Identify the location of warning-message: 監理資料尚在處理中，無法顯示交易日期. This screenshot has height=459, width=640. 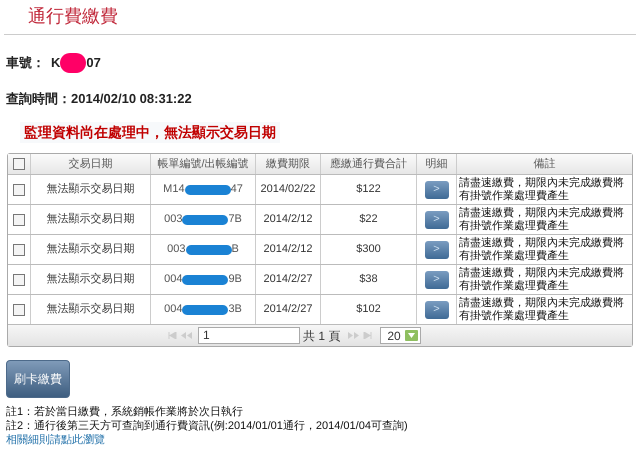
(150, 132).